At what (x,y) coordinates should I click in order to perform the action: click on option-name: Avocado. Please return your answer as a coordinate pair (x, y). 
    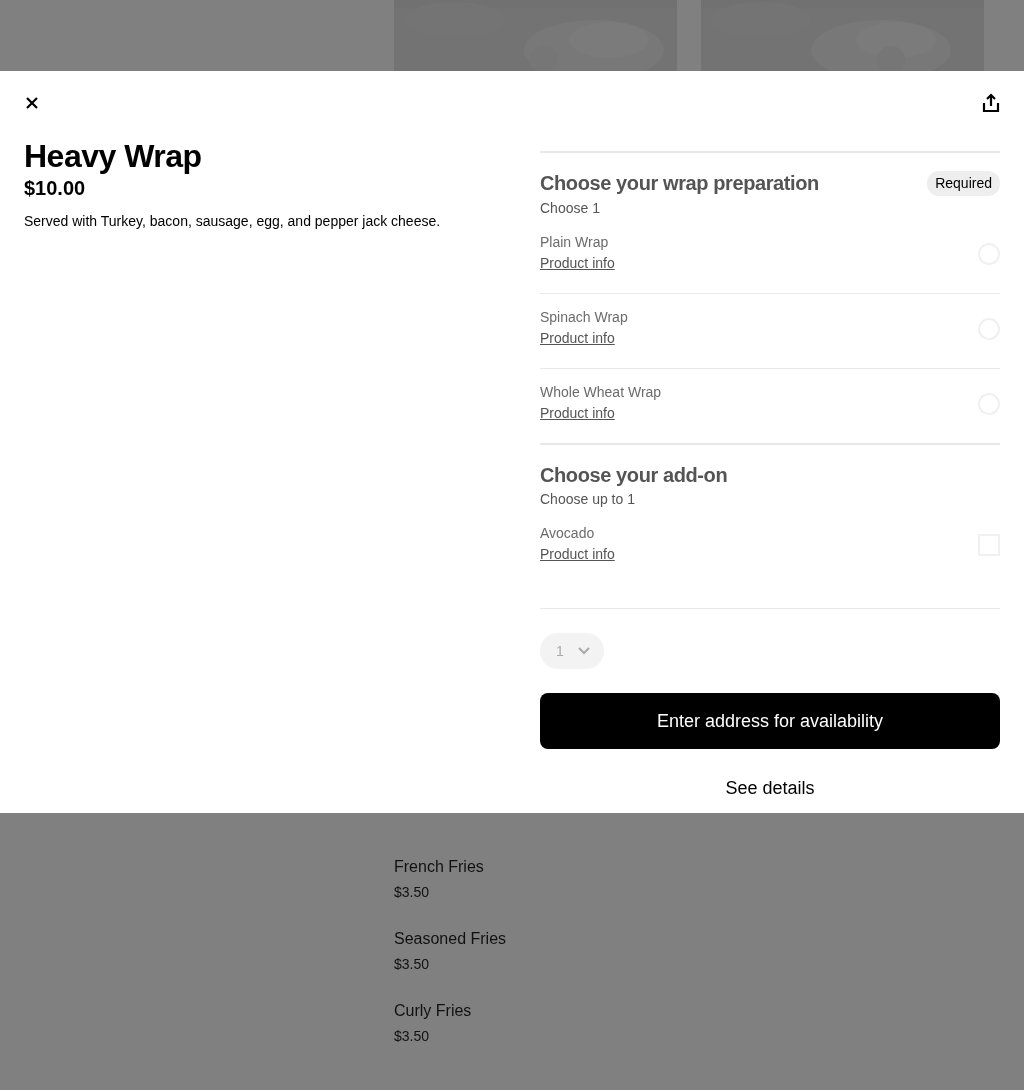
    Looking at the image, I should click on (568, 533).